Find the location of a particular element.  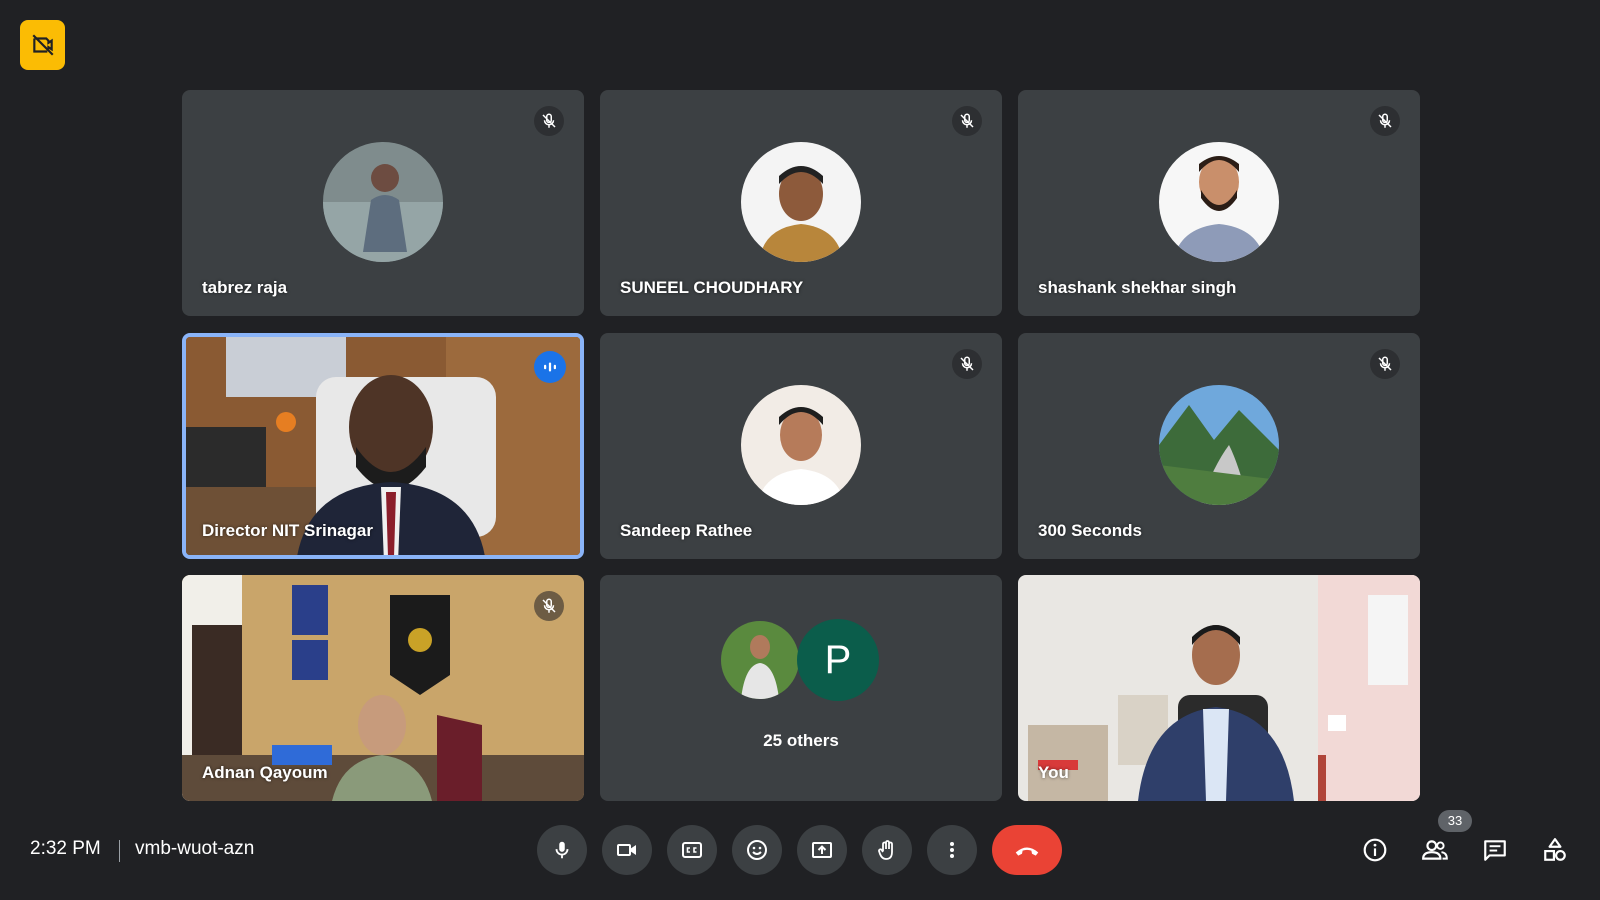

camera-icon is located at coordinates (627, 850).